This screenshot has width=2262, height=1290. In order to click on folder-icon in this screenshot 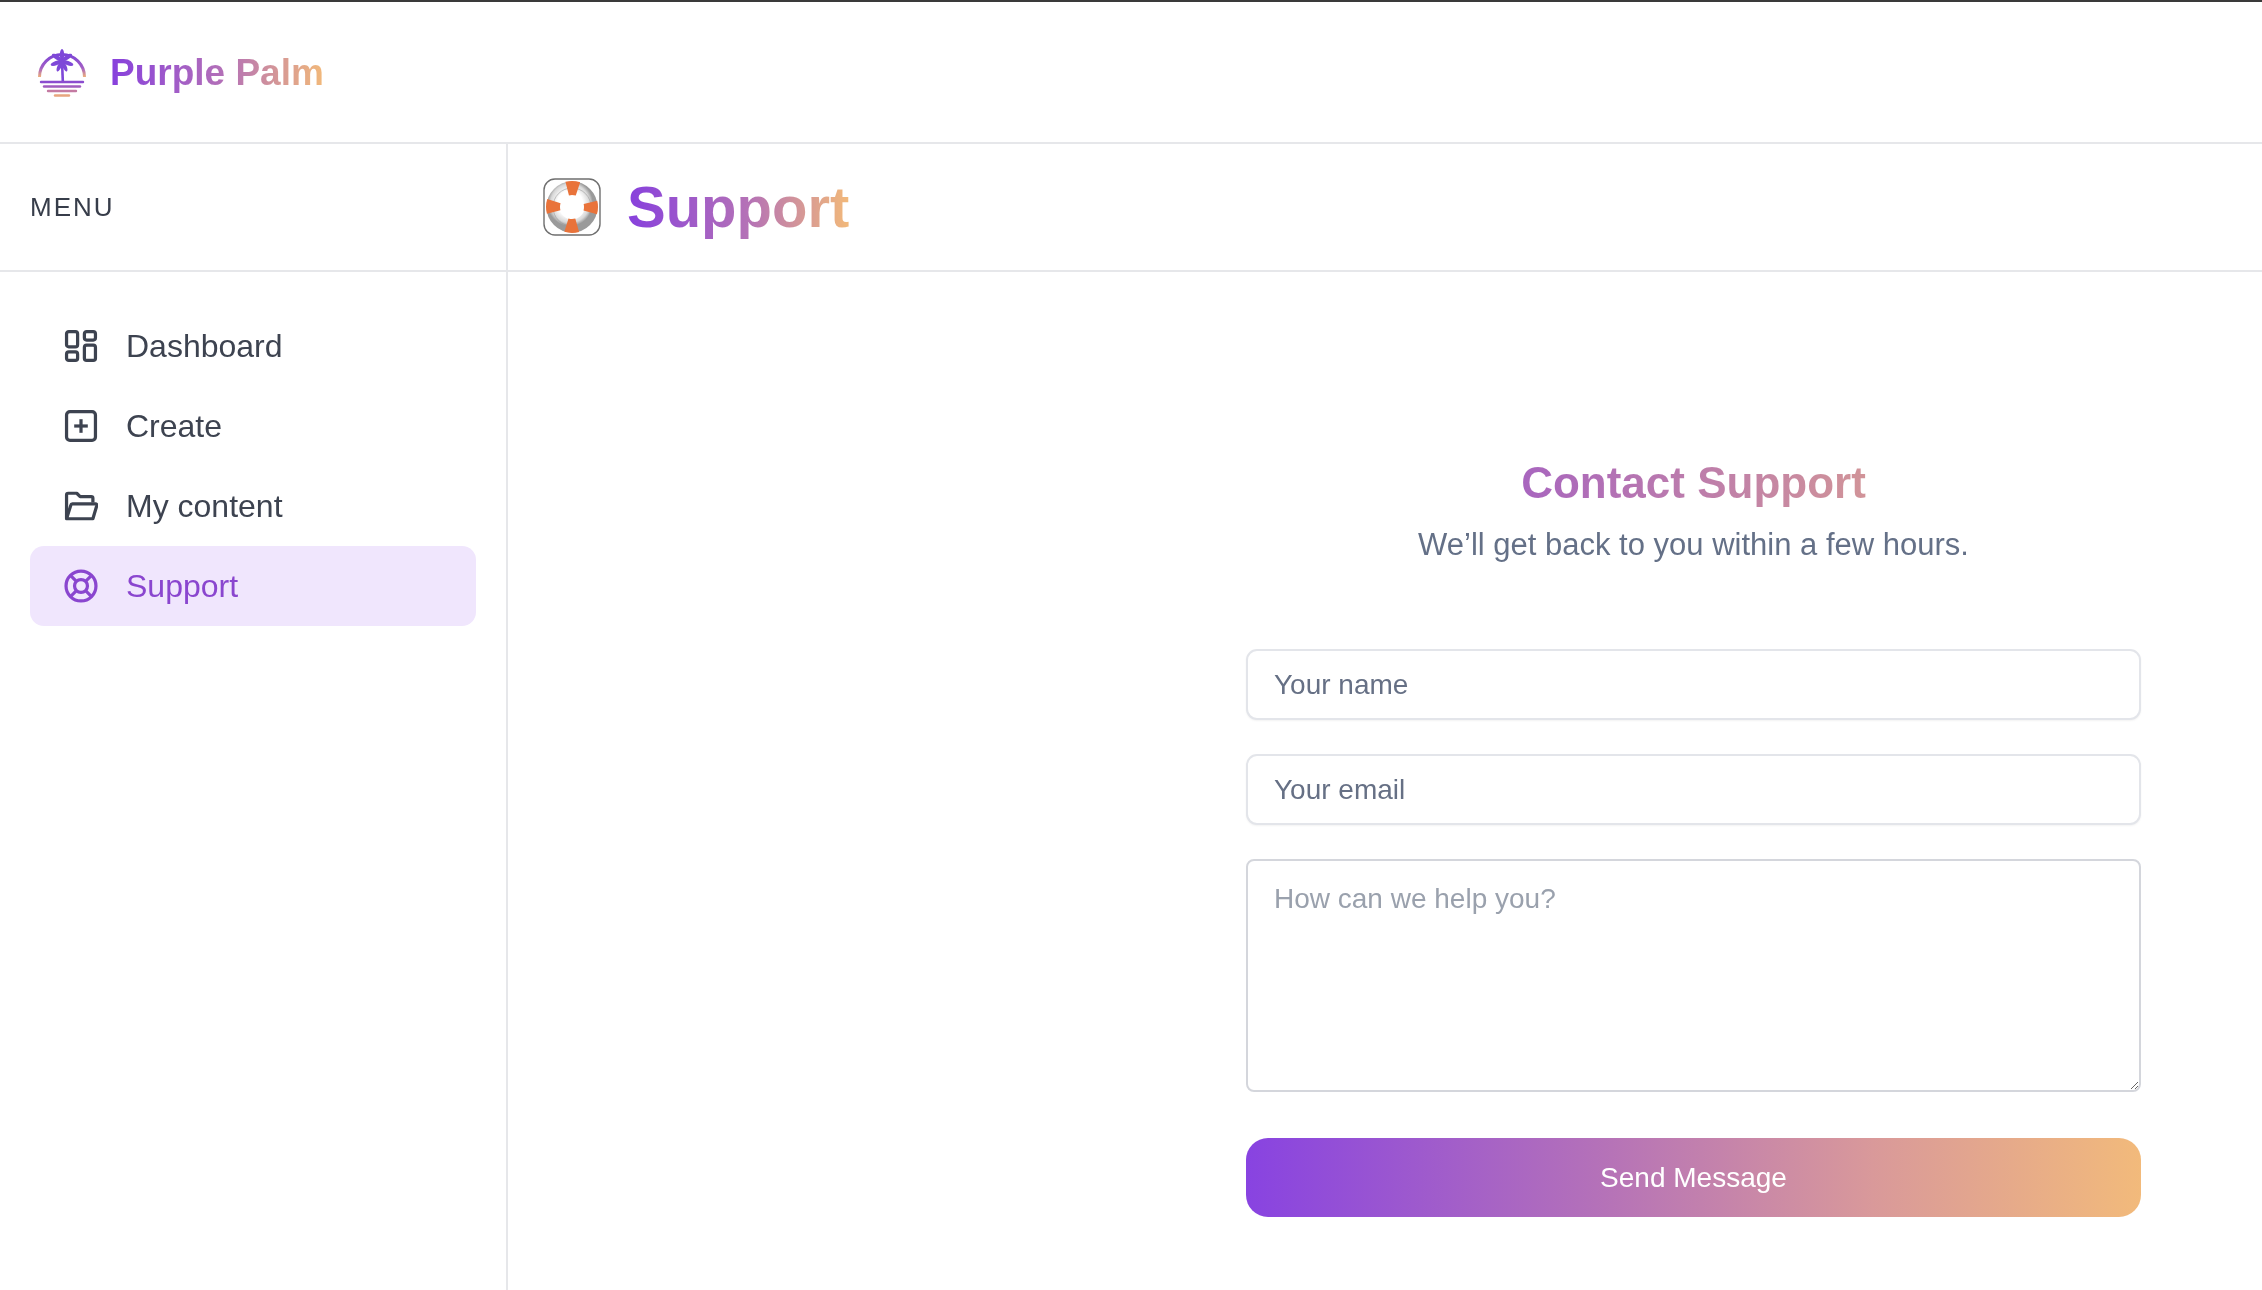, I will do `click(81, 506)`.